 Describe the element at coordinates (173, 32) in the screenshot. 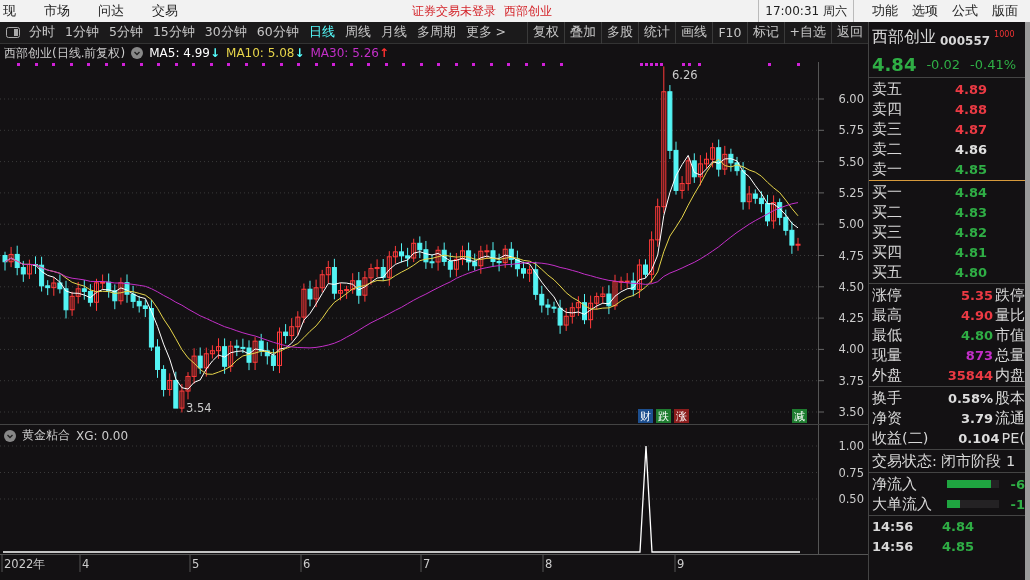

I see `period-tab: 15分钟` at that location.